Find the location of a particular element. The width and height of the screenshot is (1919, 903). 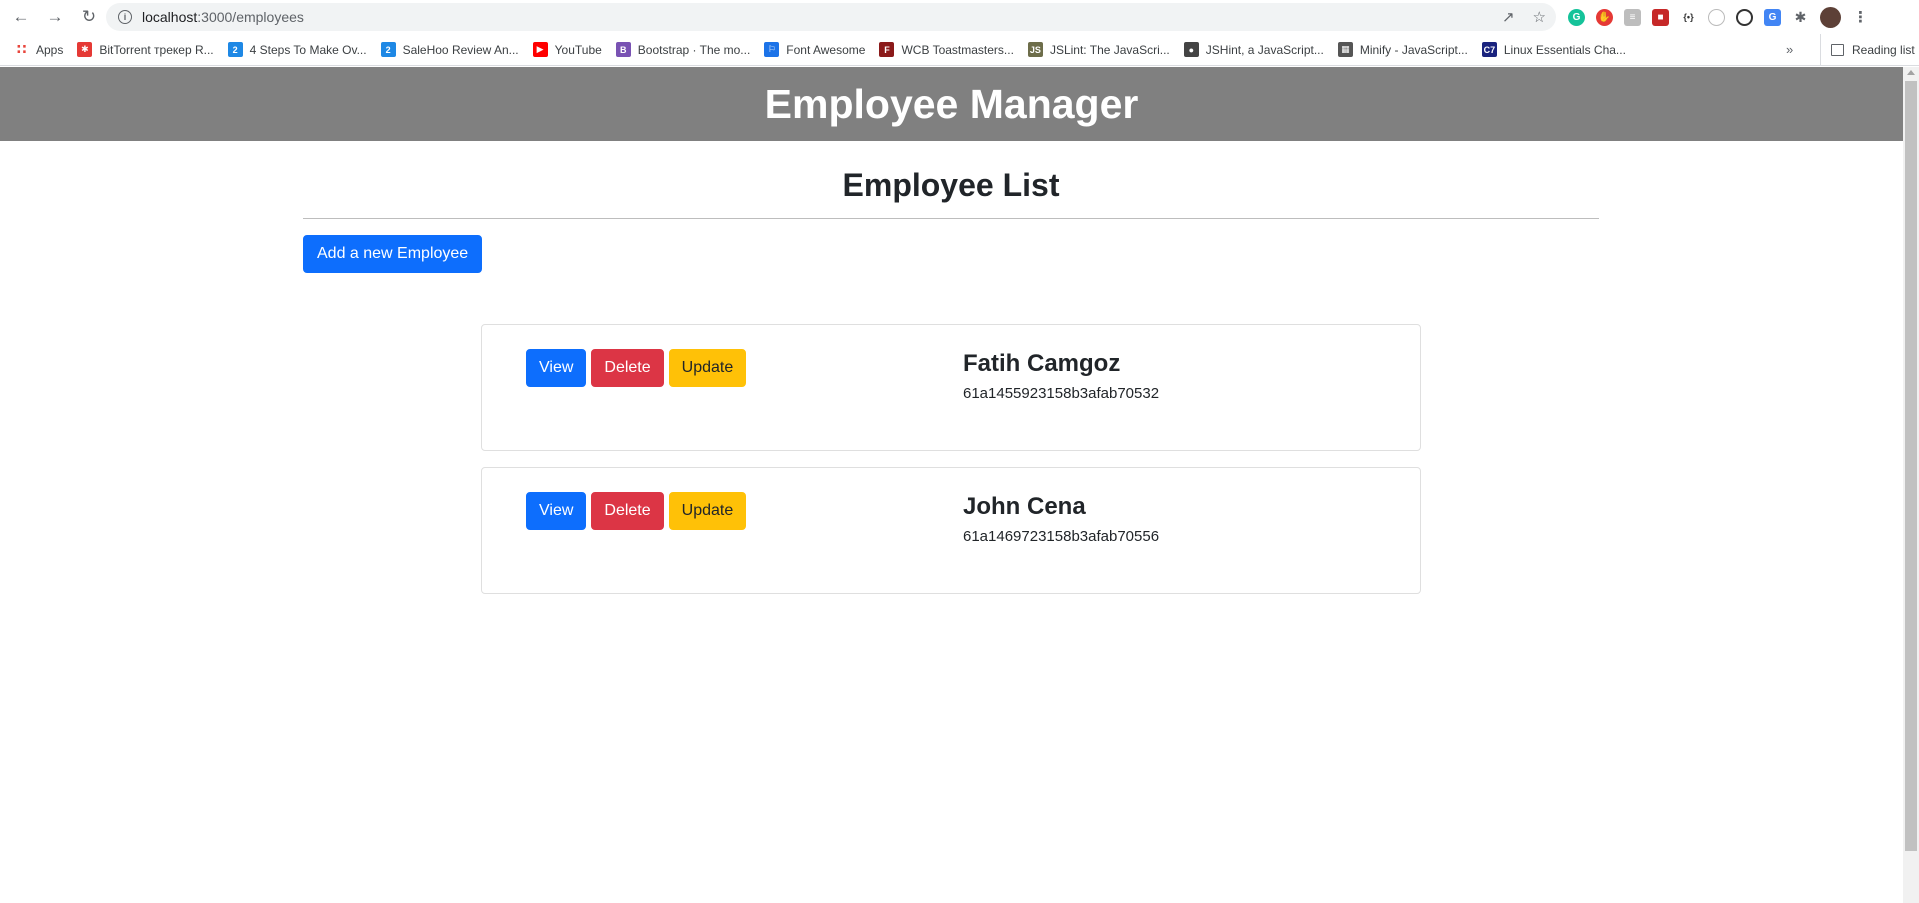

apps-grid-icon: ∷ is located at coordinates (21, 49).